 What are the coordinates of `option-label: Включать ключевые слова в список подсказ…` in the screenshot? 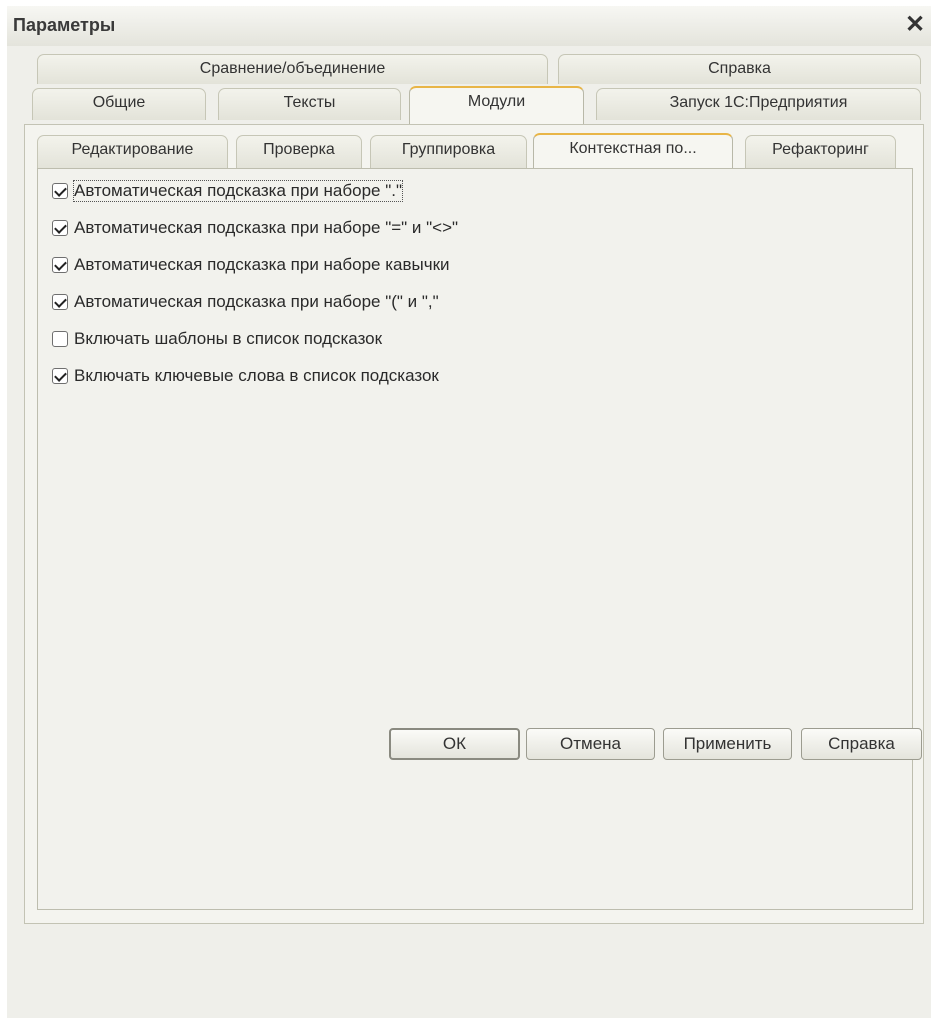 It's located at (256, 375).